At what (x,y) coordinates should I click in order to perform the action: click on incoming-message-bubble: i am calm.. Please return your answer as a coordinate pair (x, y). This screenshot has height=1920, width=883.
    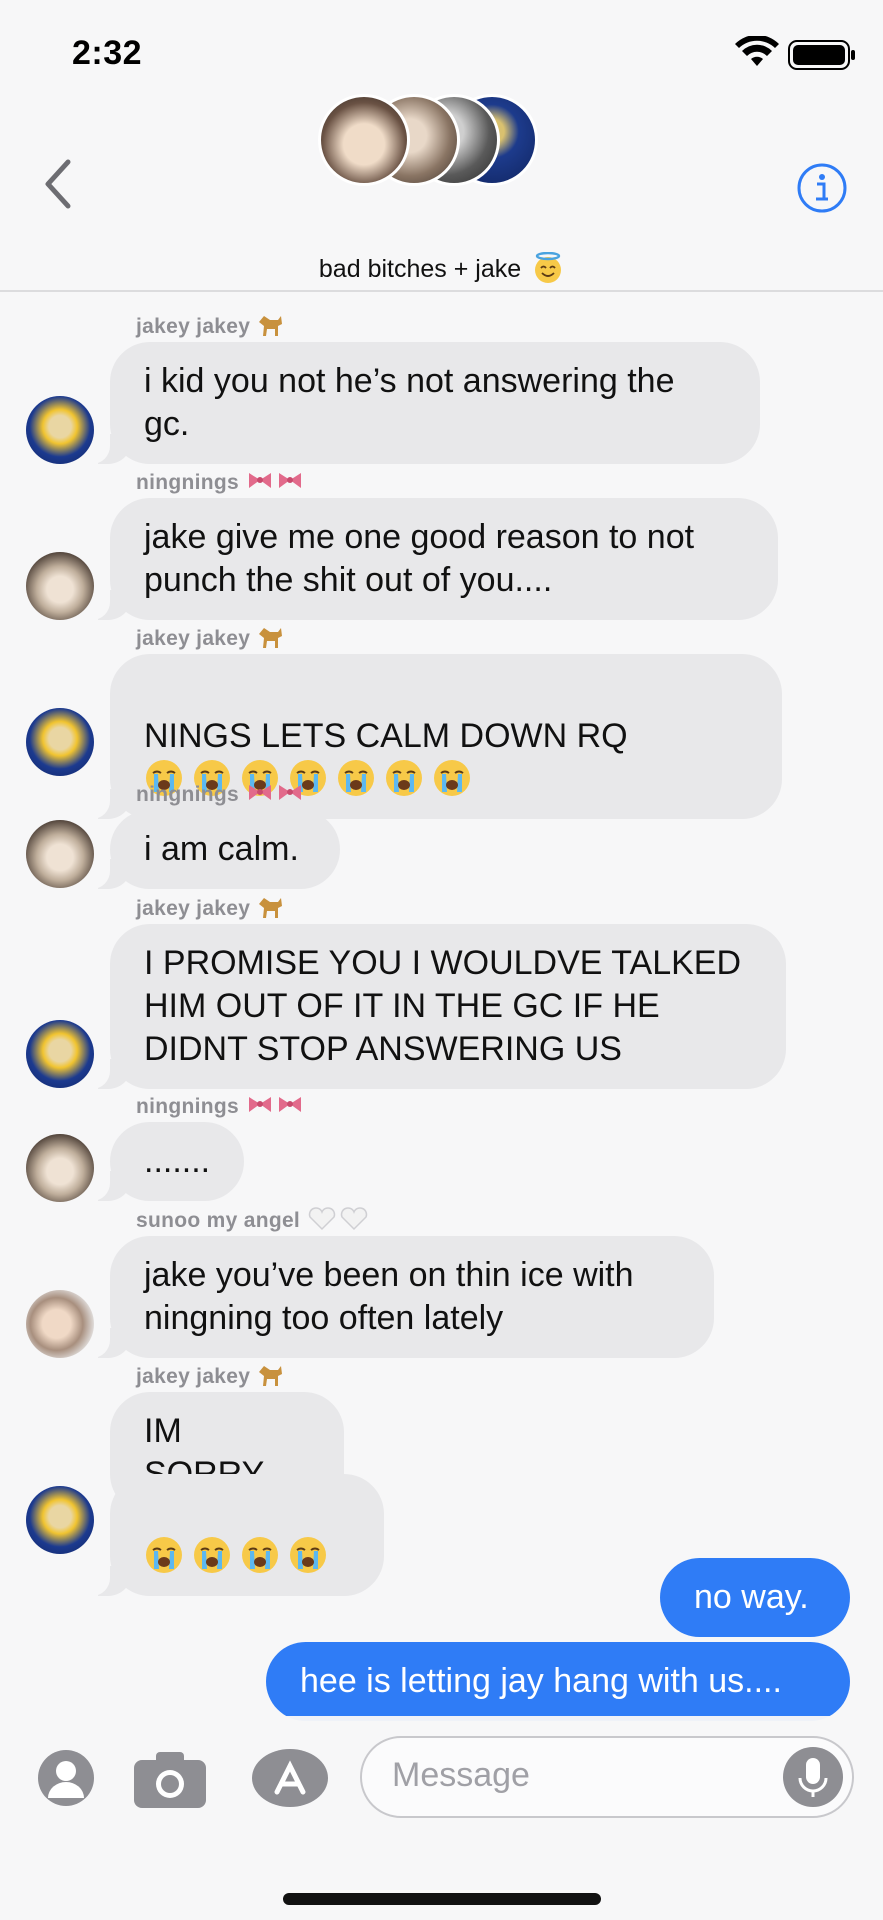
    Looking at the image, I should click on (214, 849).